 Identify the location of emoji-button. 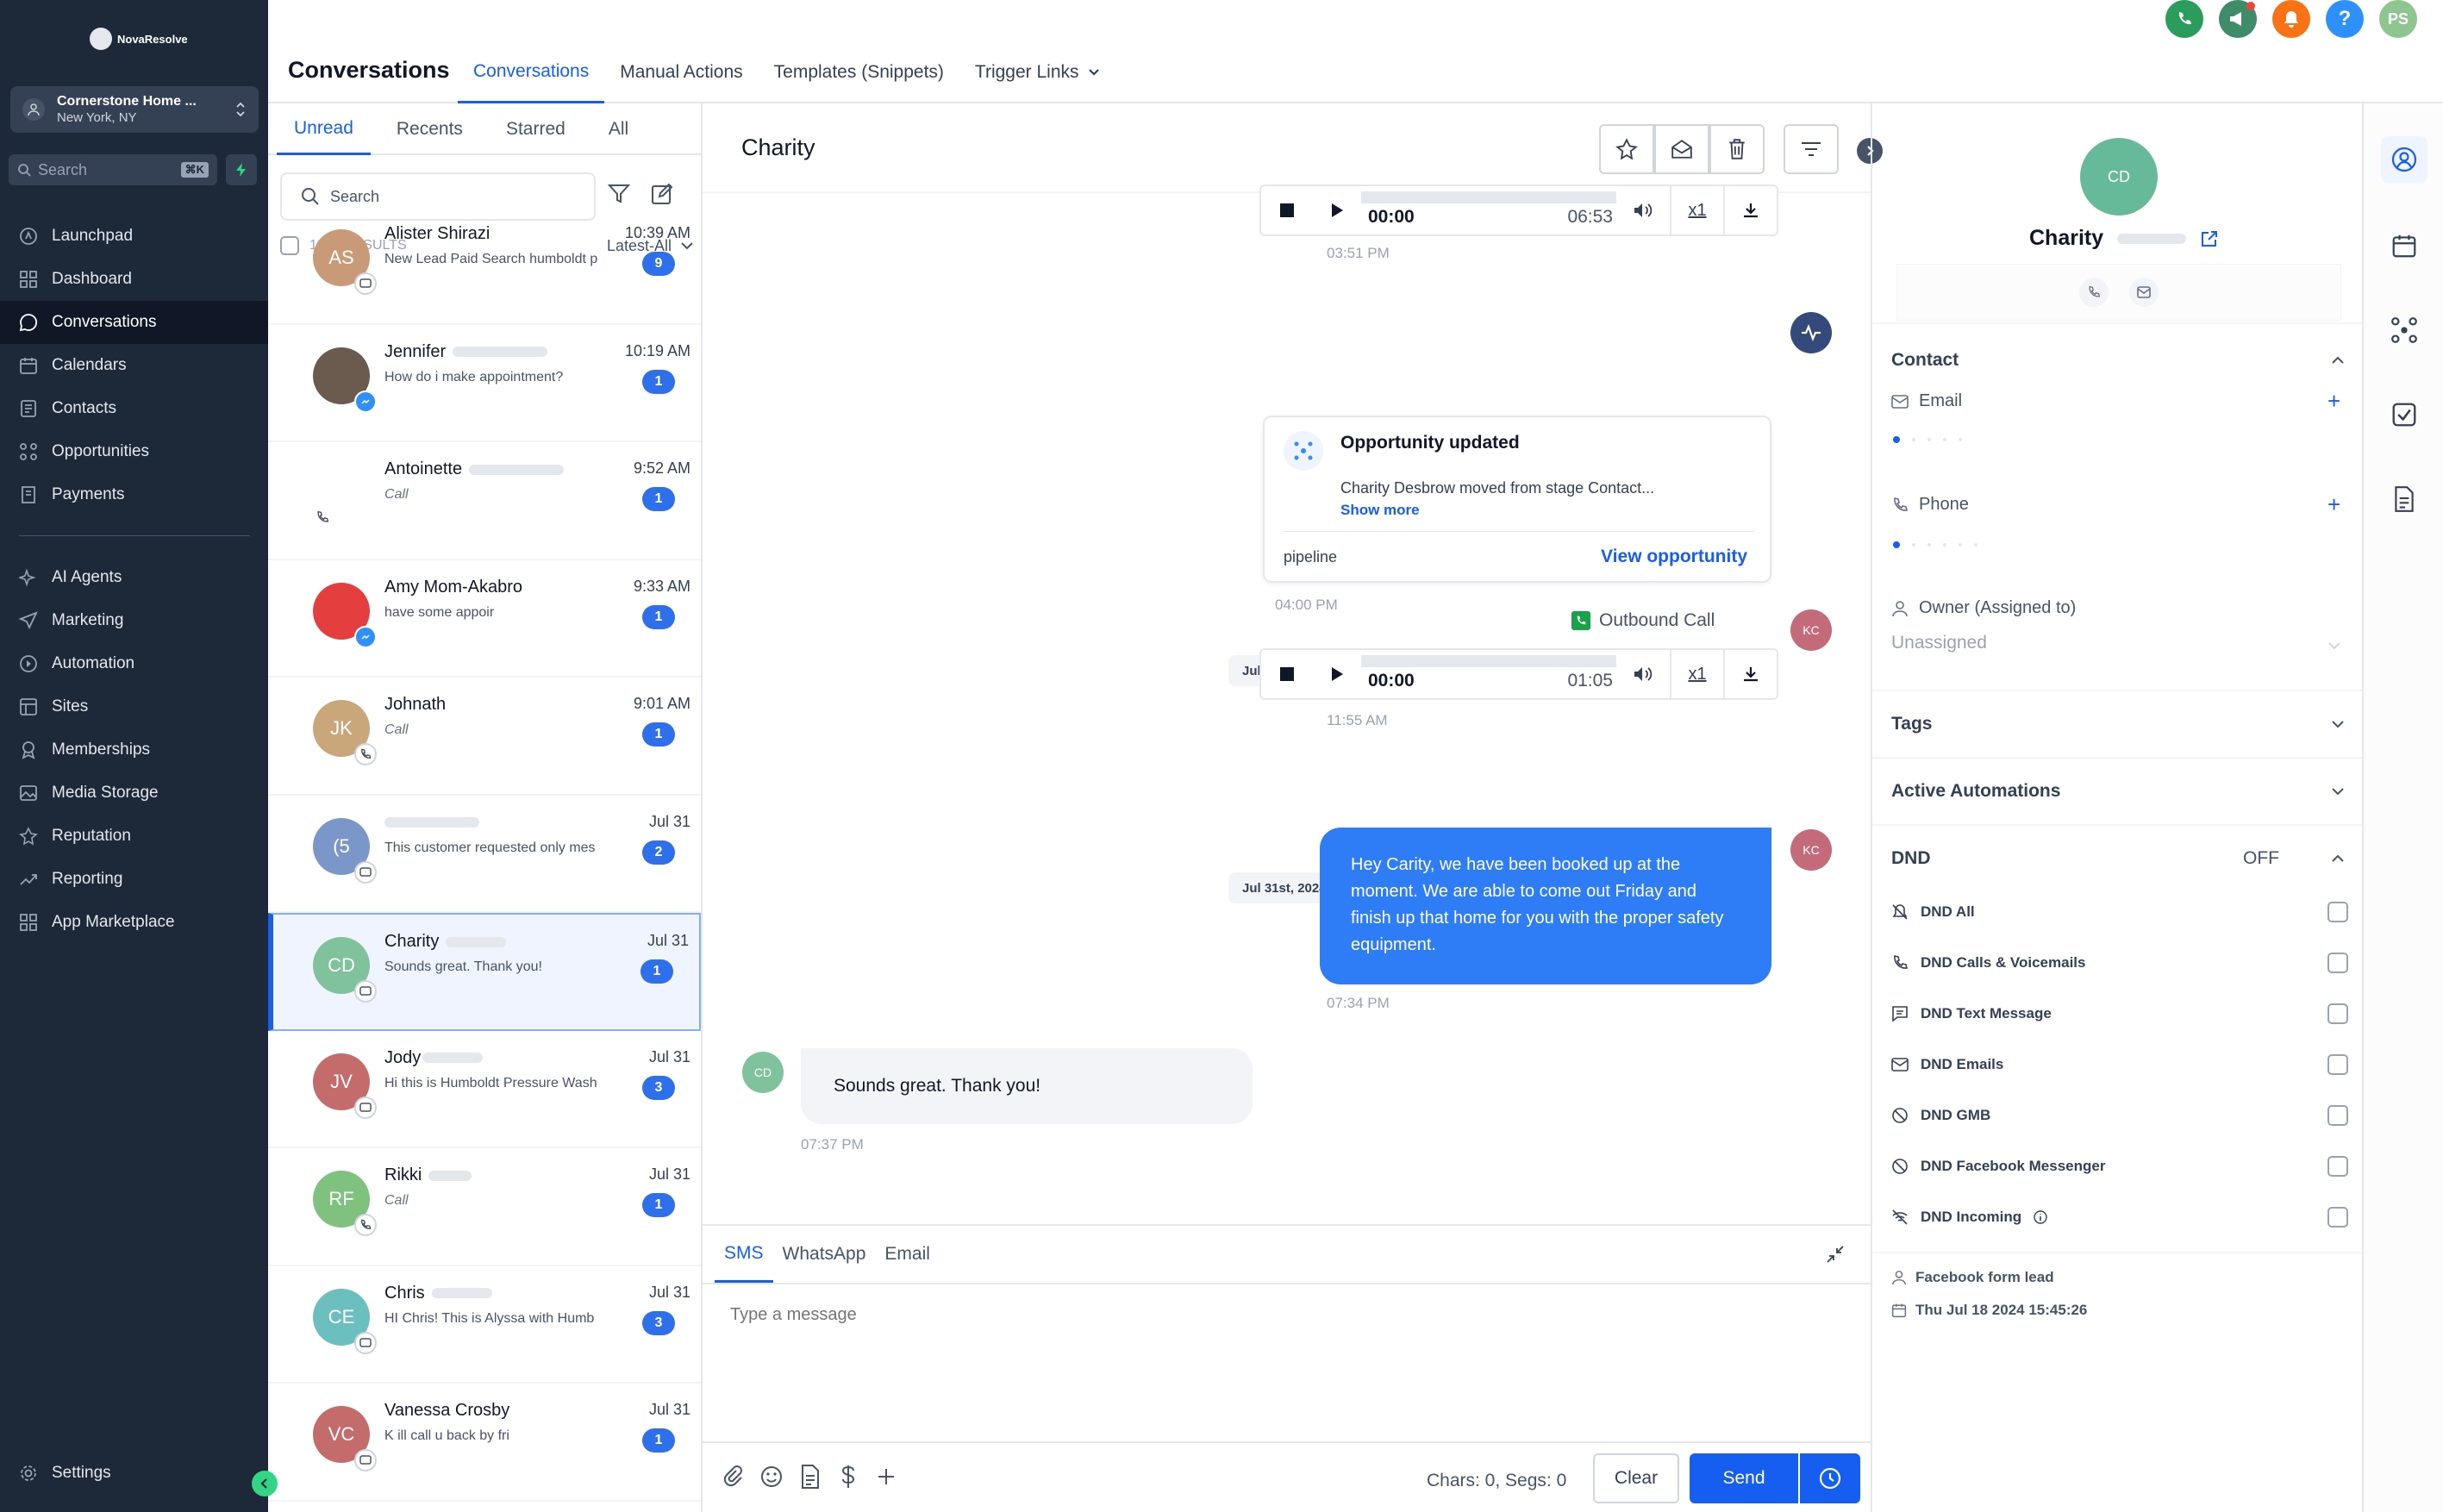
(771, 1477).